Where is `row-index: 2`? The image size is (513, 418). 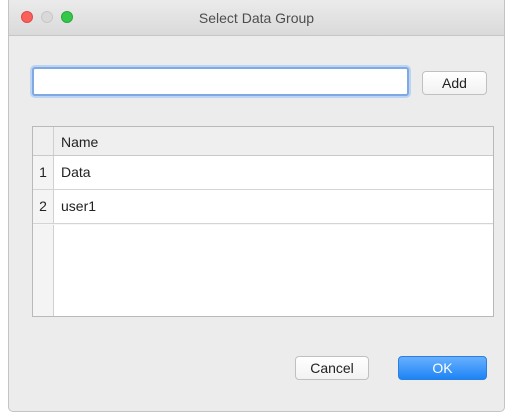 row-index: 2 is located at coordinates (43, 206).